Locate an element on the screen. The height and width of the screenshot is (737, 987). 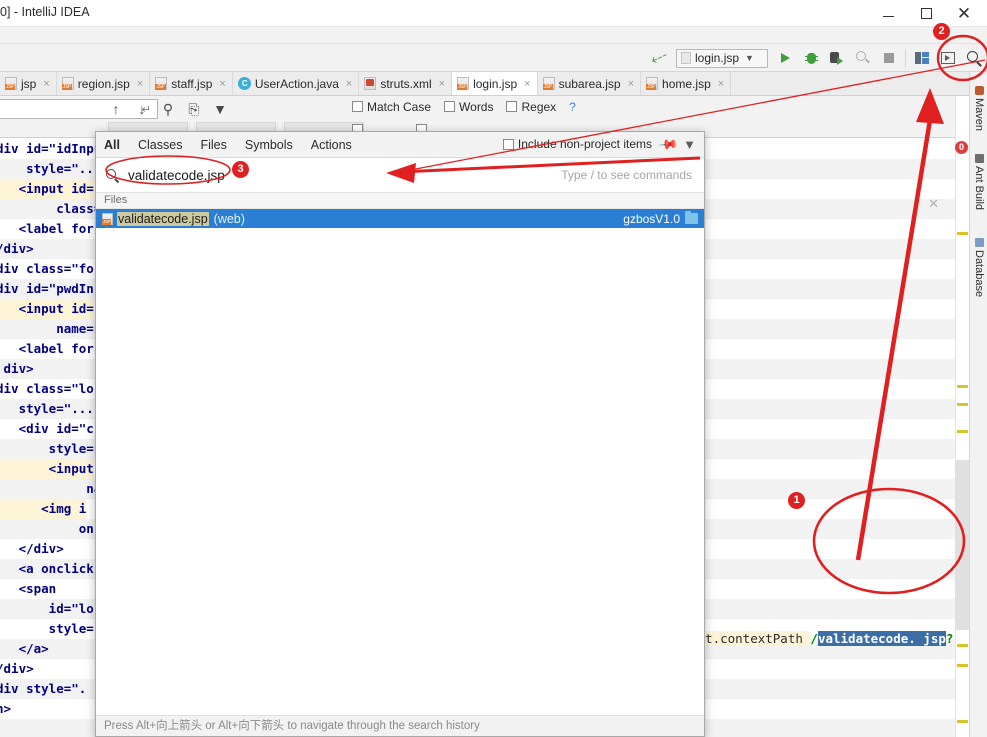
tab-all: All is located at coordinates (112, 145).